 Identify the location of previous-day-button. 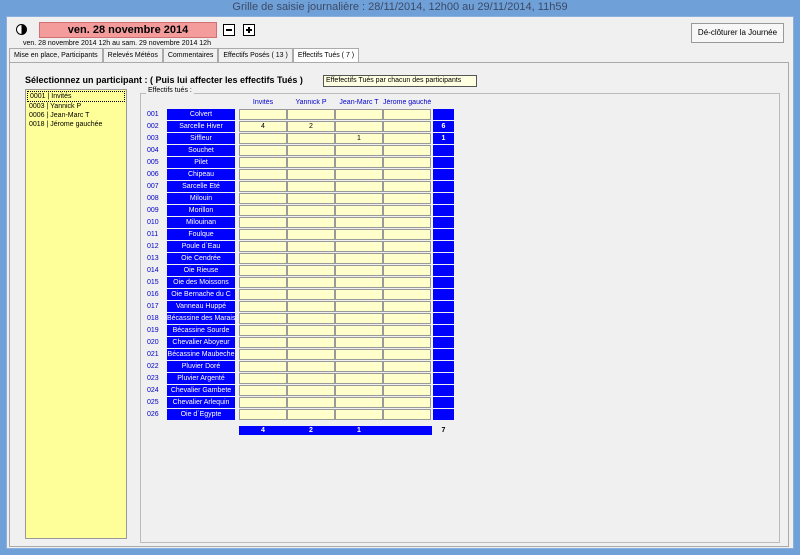
(229, 30).